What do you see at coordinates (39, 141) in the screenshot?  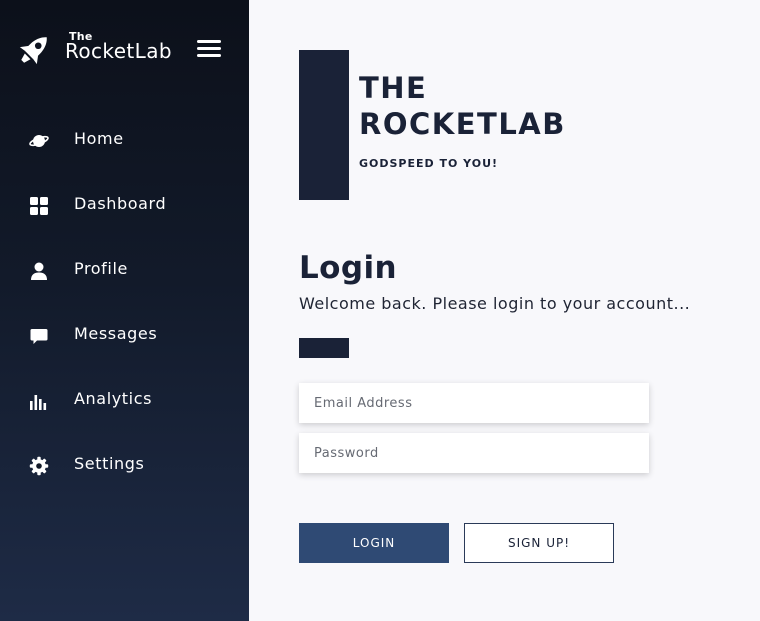 I see `planet-icon` at bounding box center [39, 141].